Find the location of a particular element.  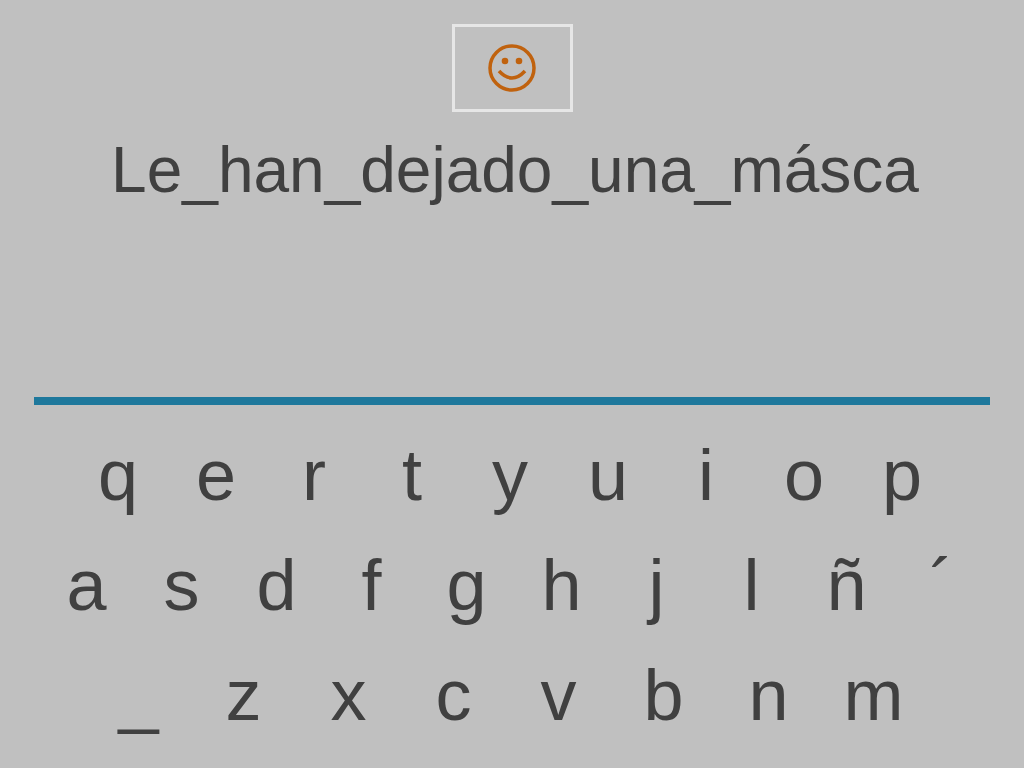

letter-key: x is located at coordinates (348, 695).